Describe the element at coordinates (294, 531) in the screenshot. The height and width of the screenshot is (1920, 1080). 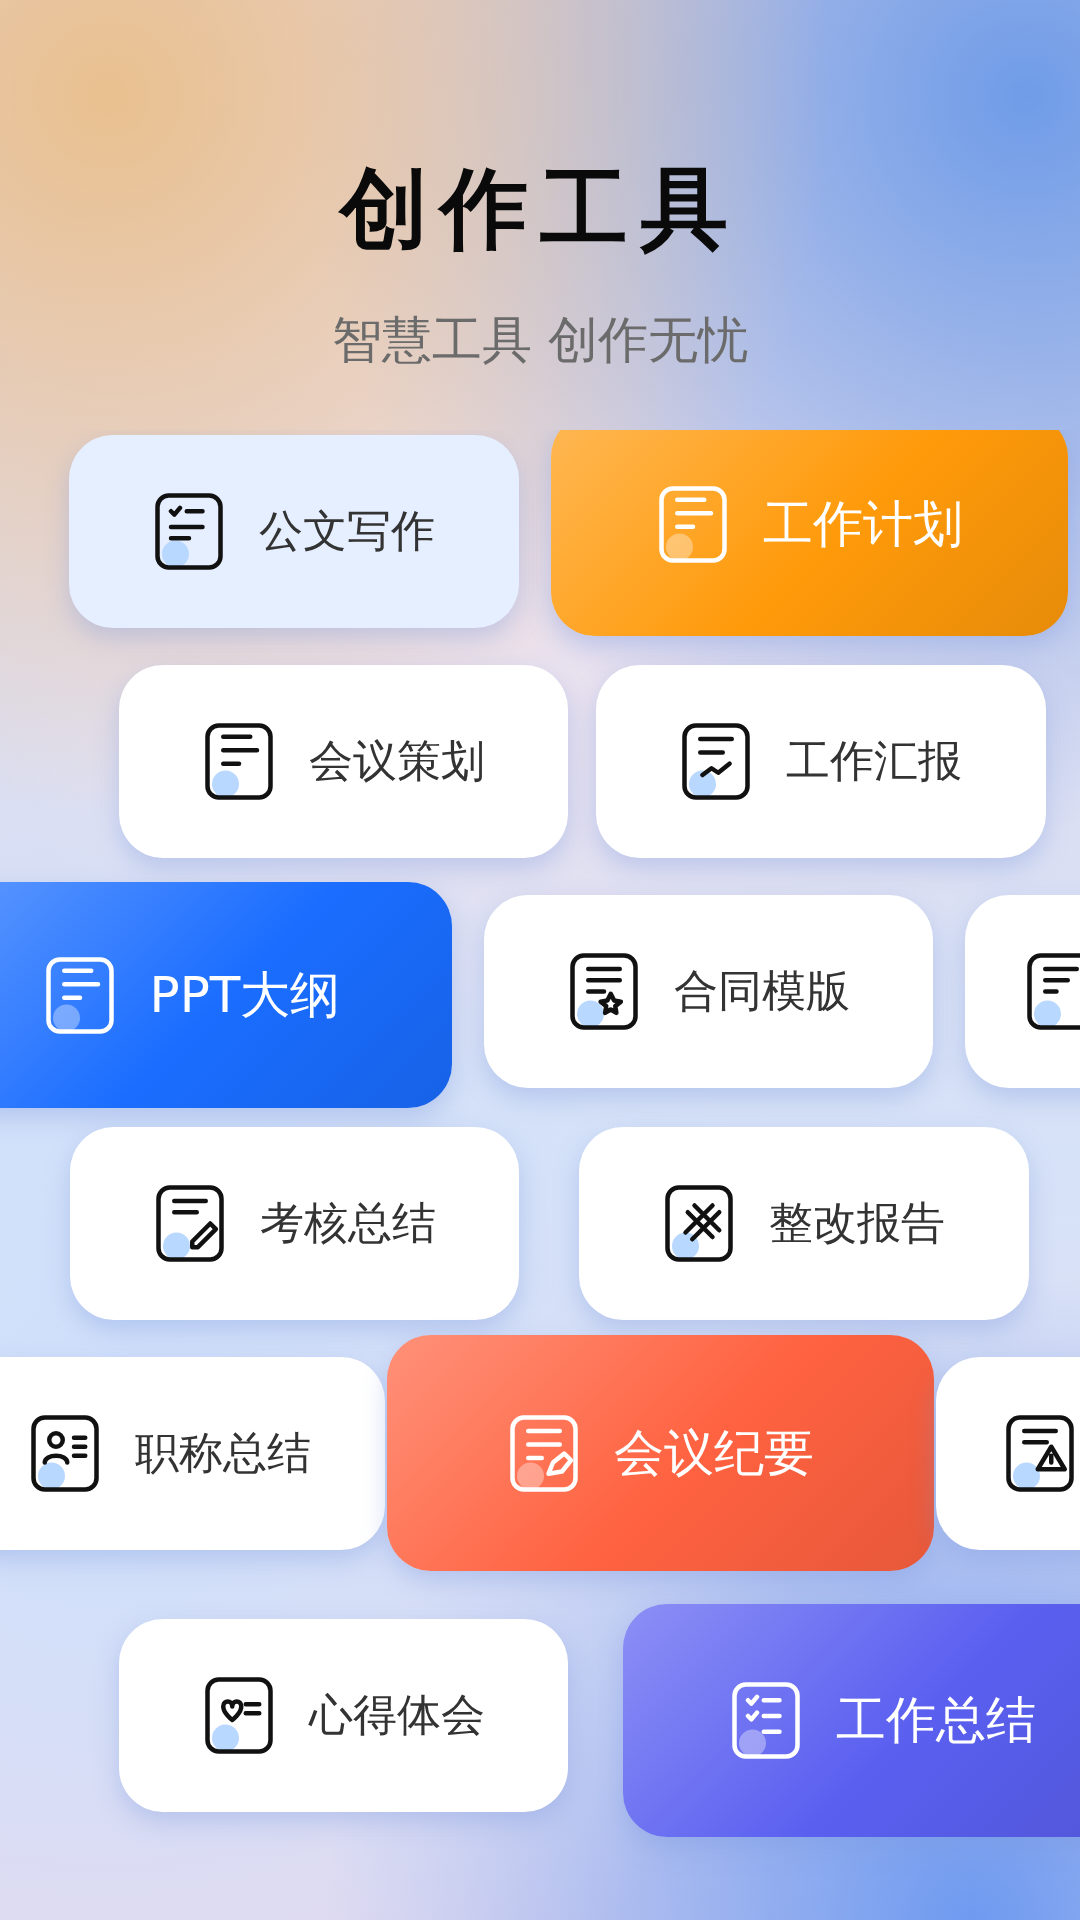
I see `tool-card: 公文写作` at that location.